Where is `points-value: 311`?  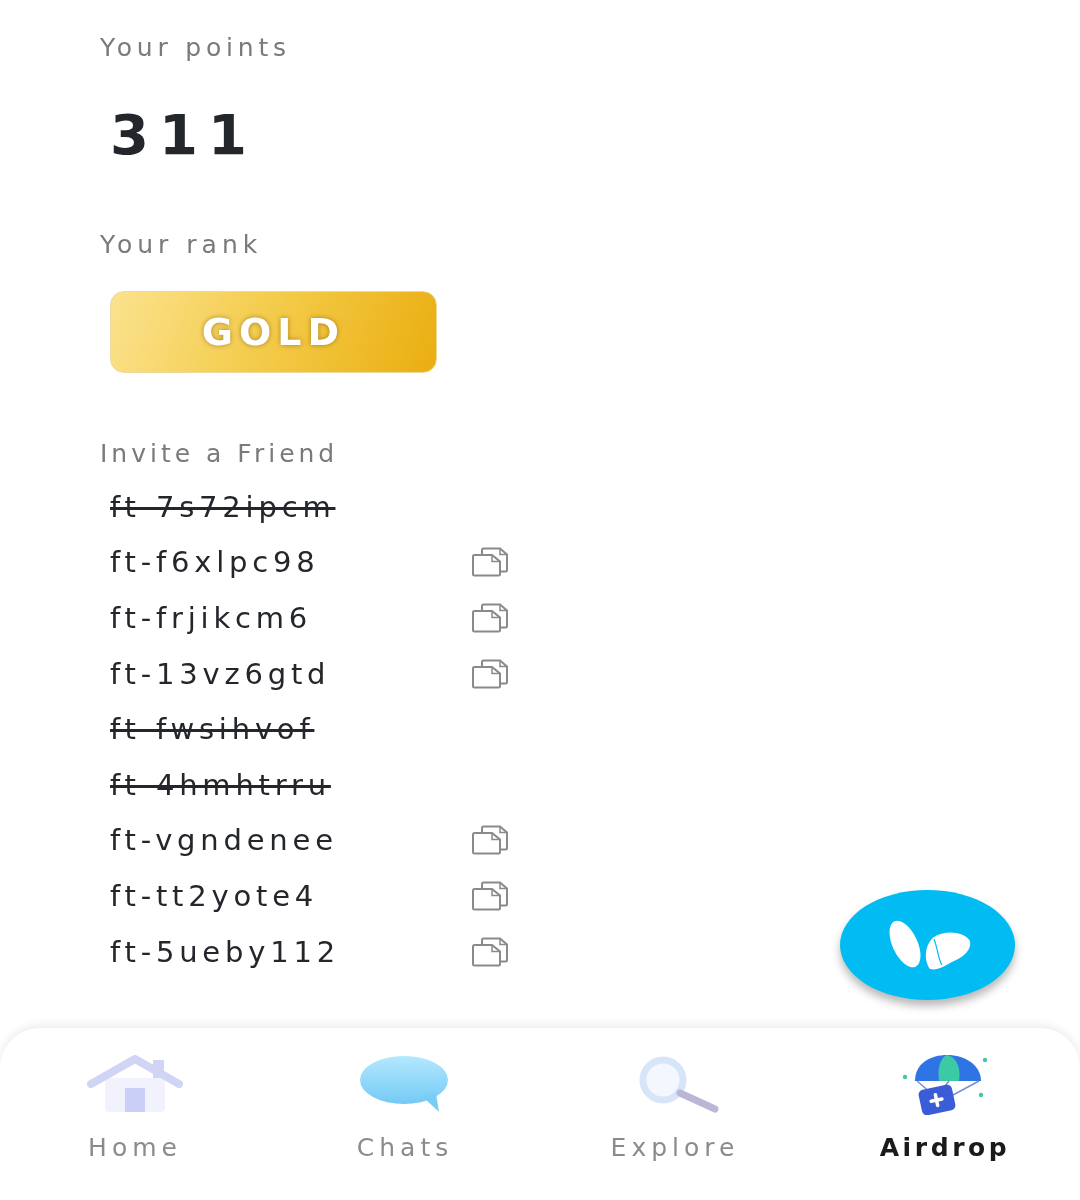
points-value: 311 is located at coordinates (183, 135).